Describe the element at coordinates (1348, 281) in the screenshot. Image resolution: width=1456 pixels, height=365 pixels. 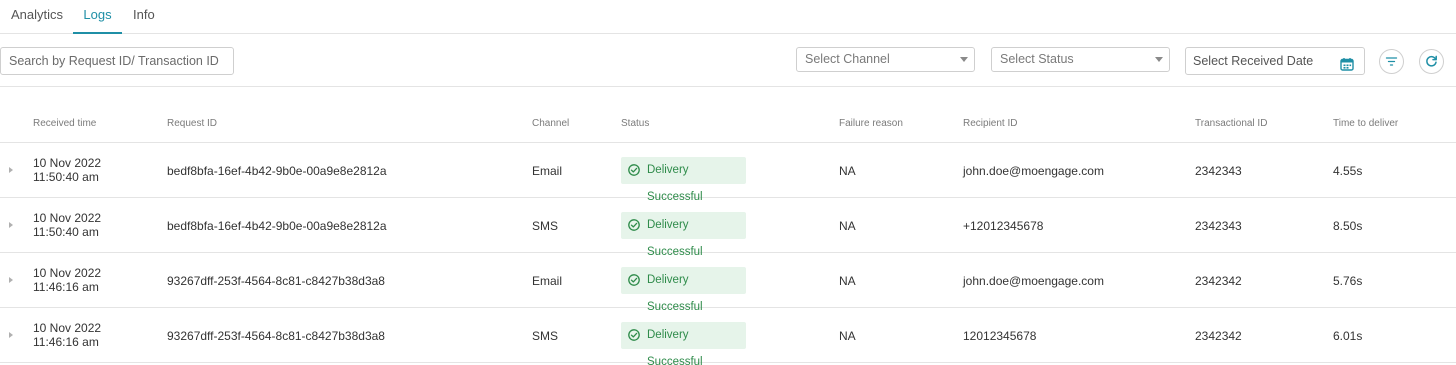
I see `time-to-deliver-cell: 5.76s` at that location.